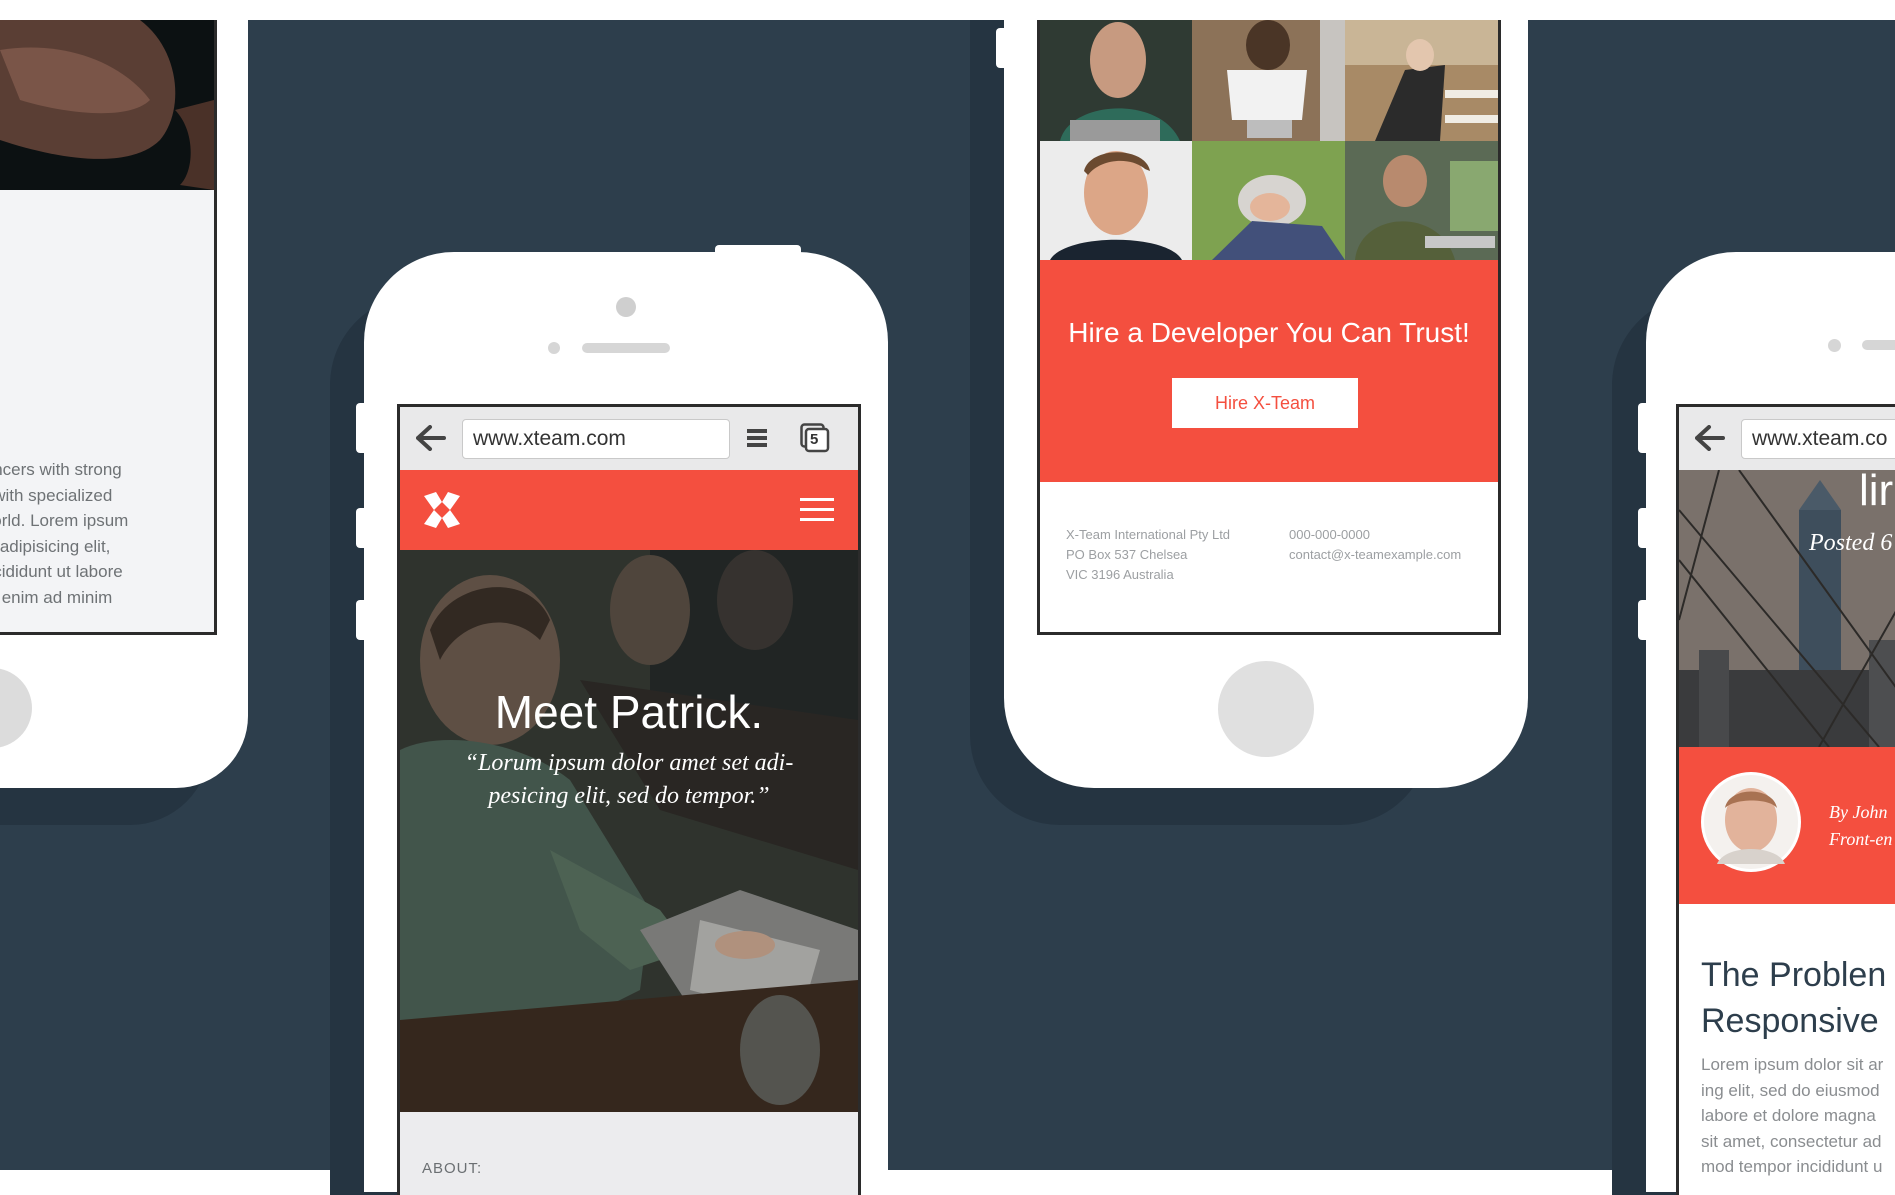  What do you see at coordinates (1375, 544) in the screenshot?
I see `contact-info: 000-000-0000 contact@x-teamexample.com` at bounding box center [1375, 544].